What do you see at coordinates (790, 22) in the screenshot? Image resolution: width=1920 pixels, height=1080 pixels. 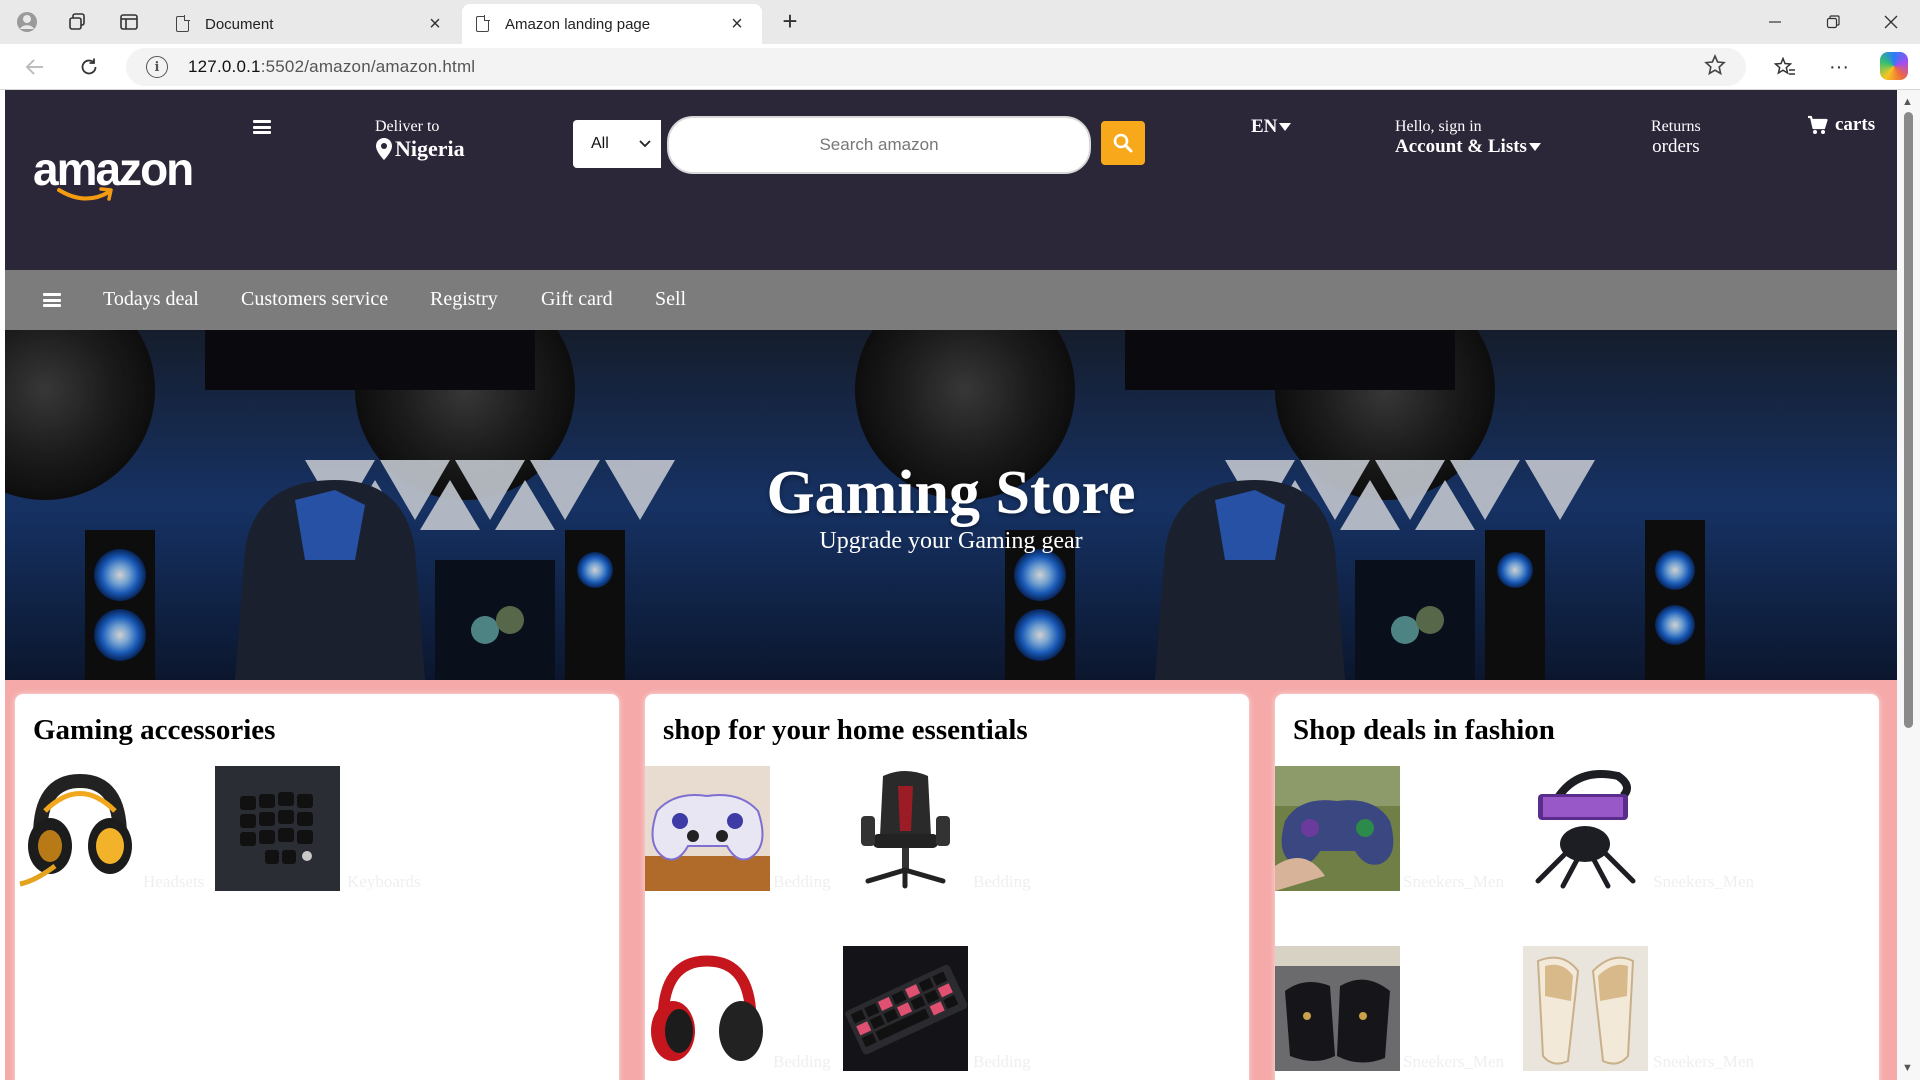 I see `new-tab-button: +` at bounding box center [790, 22].